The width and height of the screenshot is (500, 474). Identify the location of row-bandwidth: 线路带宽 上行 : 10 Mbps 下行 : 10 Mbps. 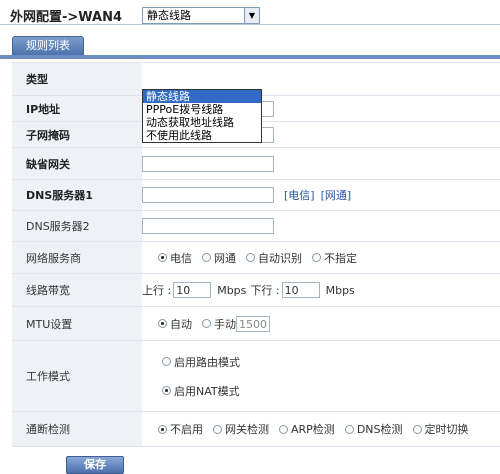
(256, 290).